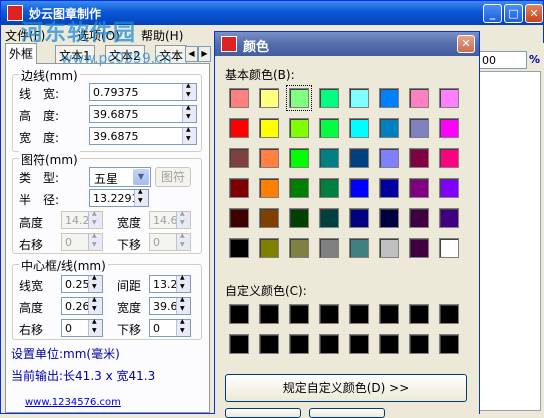  Describe the element at coordinates (204, 54) in the screenshot. I see `tab-scroll-right-icon: ▶` at that location.